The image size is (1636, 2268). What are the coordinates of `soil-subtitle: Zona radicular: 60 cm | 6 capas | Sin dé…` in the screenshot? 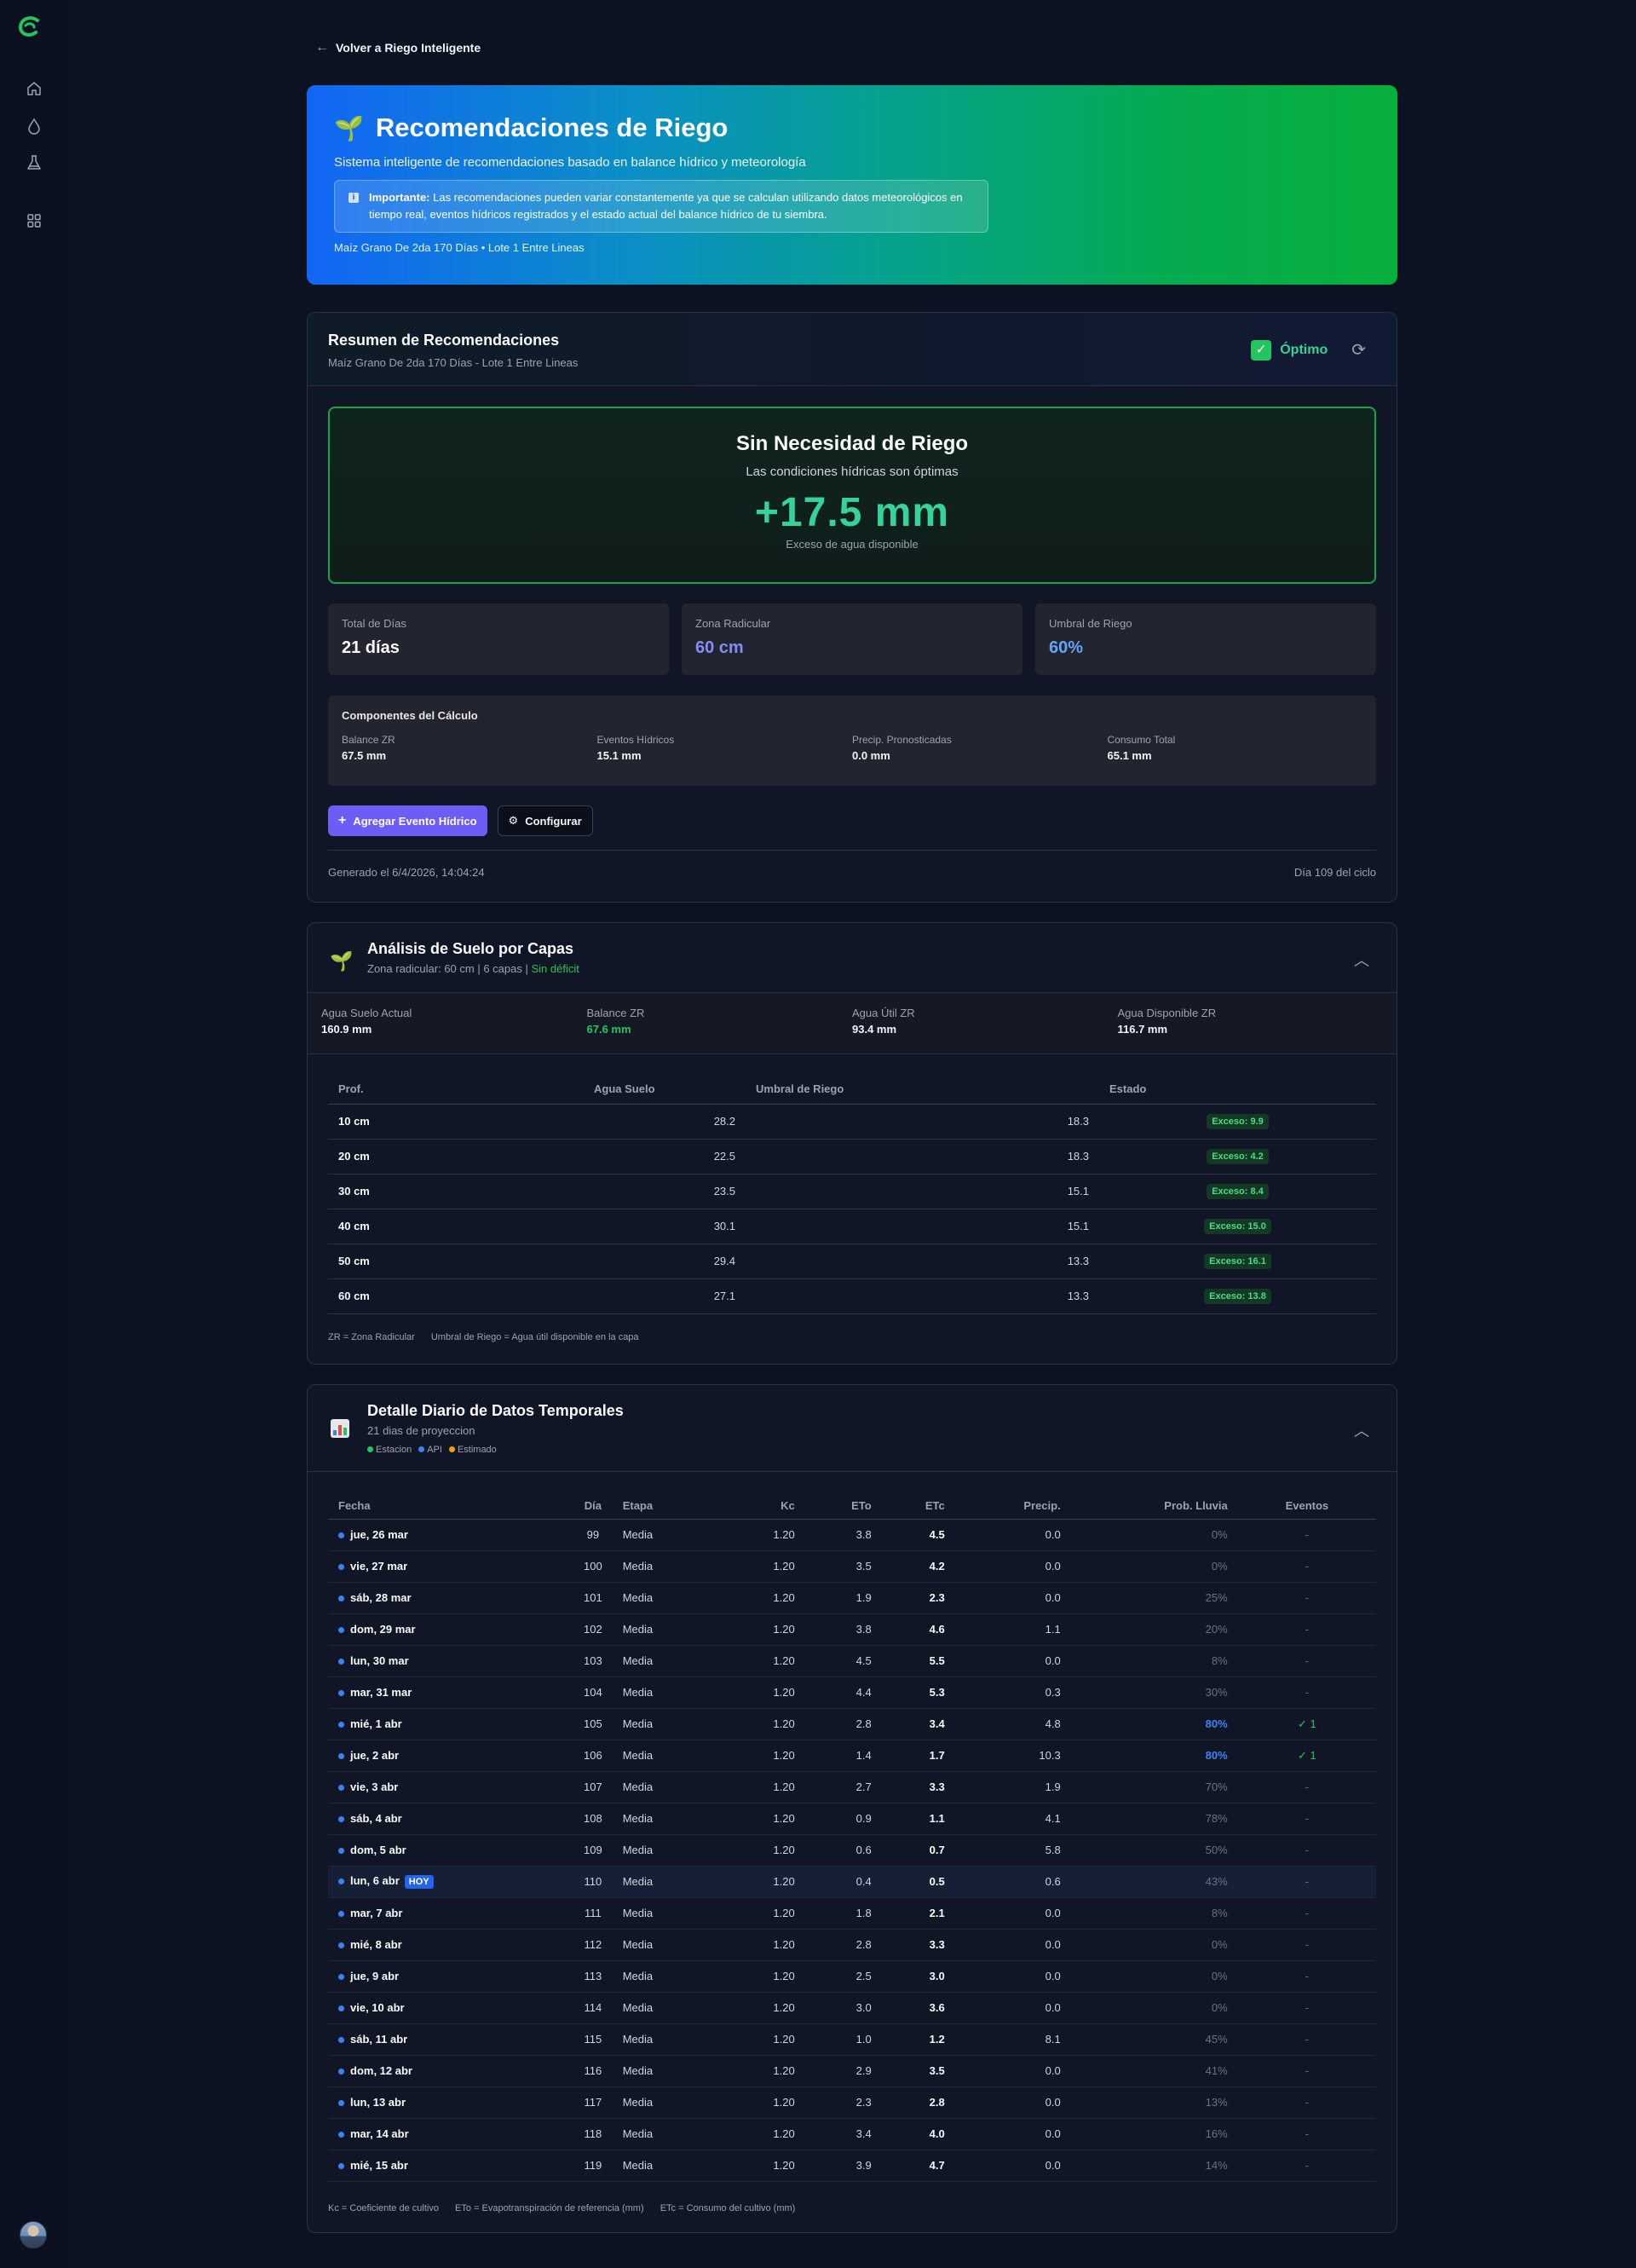 It's located at (473, 968).